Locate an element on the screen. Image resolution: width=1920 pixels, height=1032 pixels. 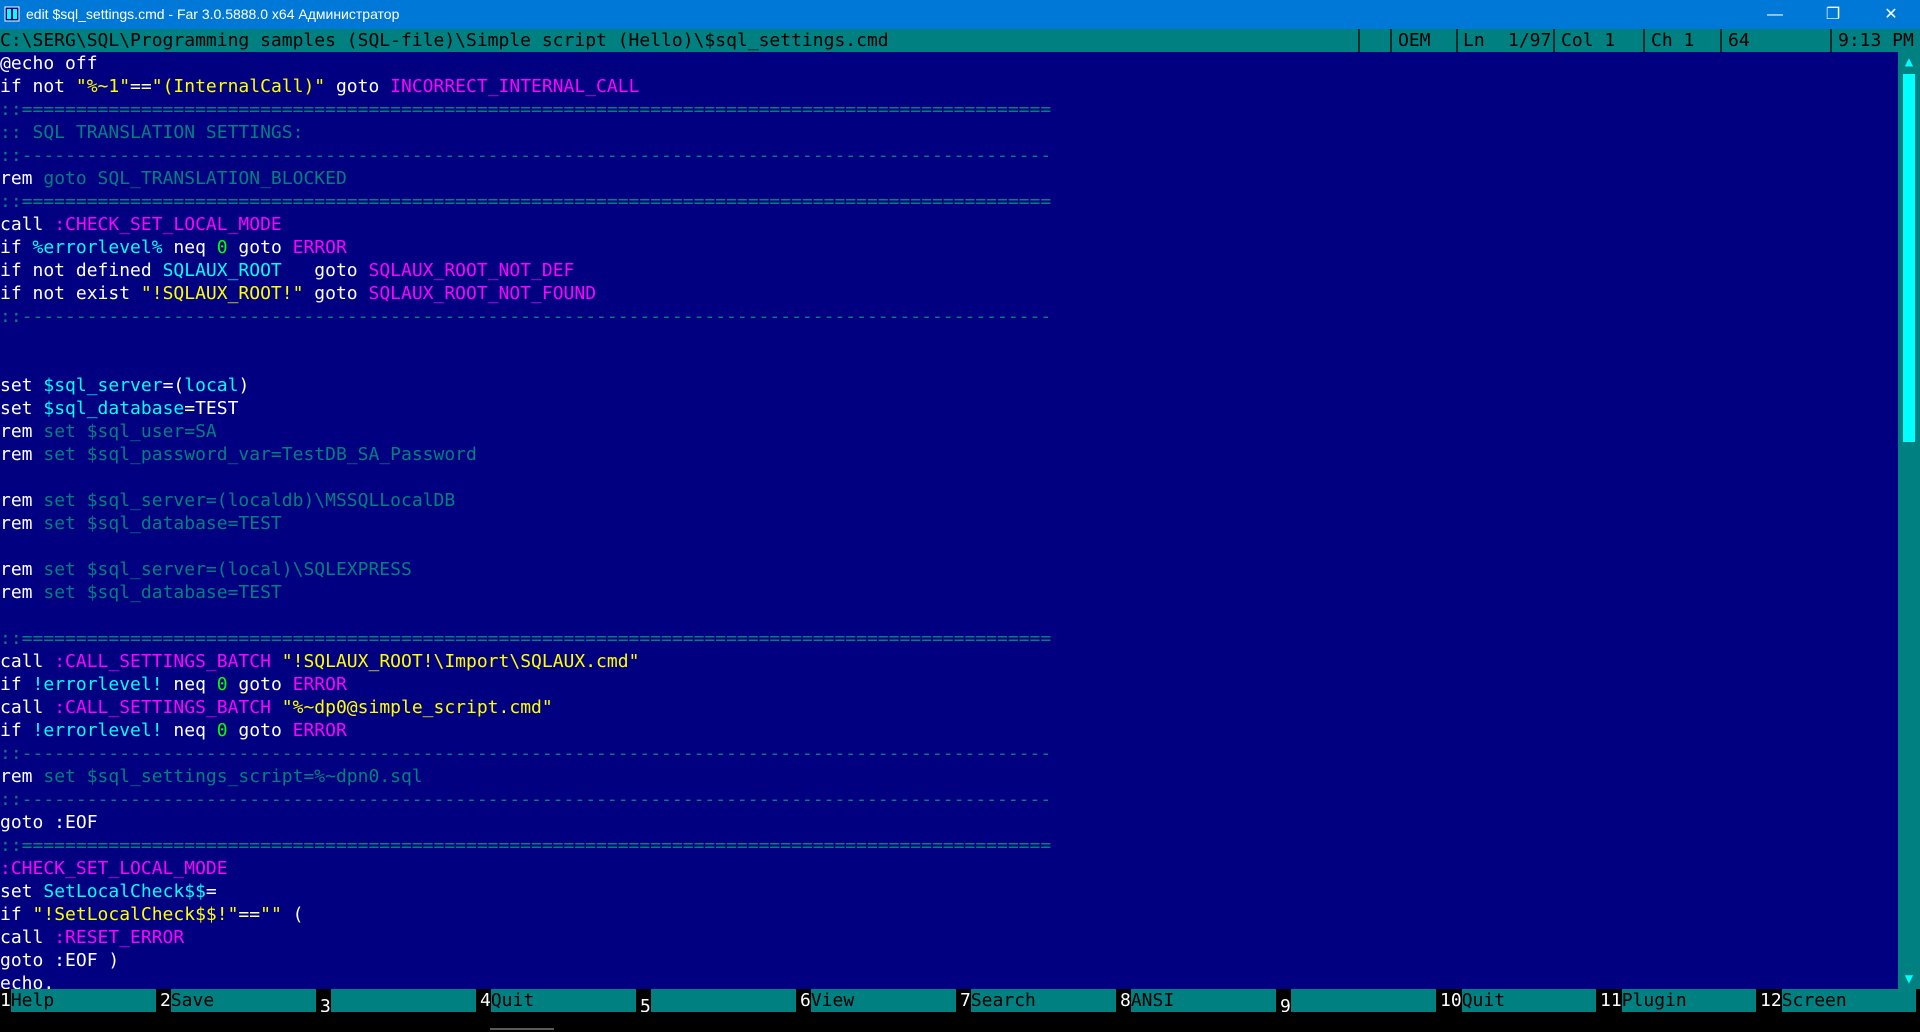
cursor-underline is located at coordinates (522, 1029).